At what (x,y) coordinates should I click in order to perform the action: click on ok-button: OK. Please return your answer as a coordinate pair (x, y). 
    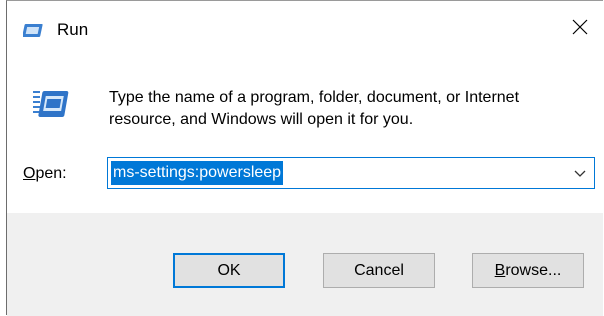
    Looking at the image, I should click on (229, 270).